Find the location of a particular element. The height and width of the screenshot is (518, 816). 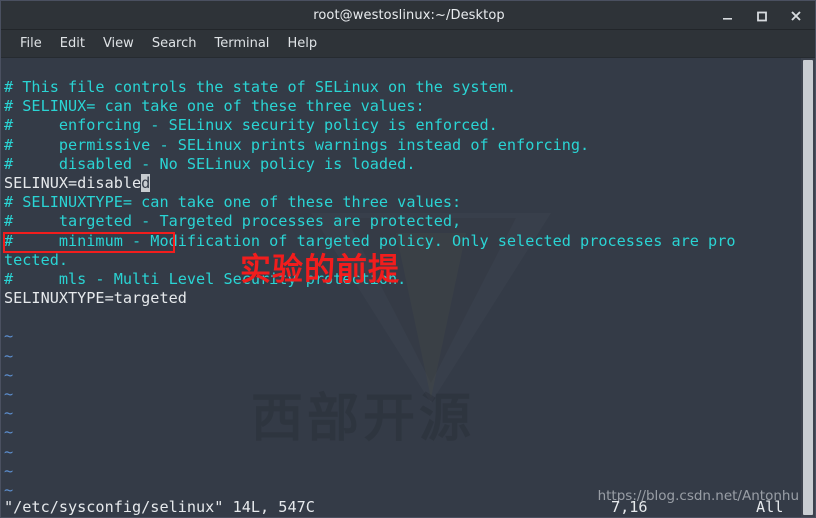

menu-bar: File Edit View Search Terminal Help is located at coordinates (408, 44).